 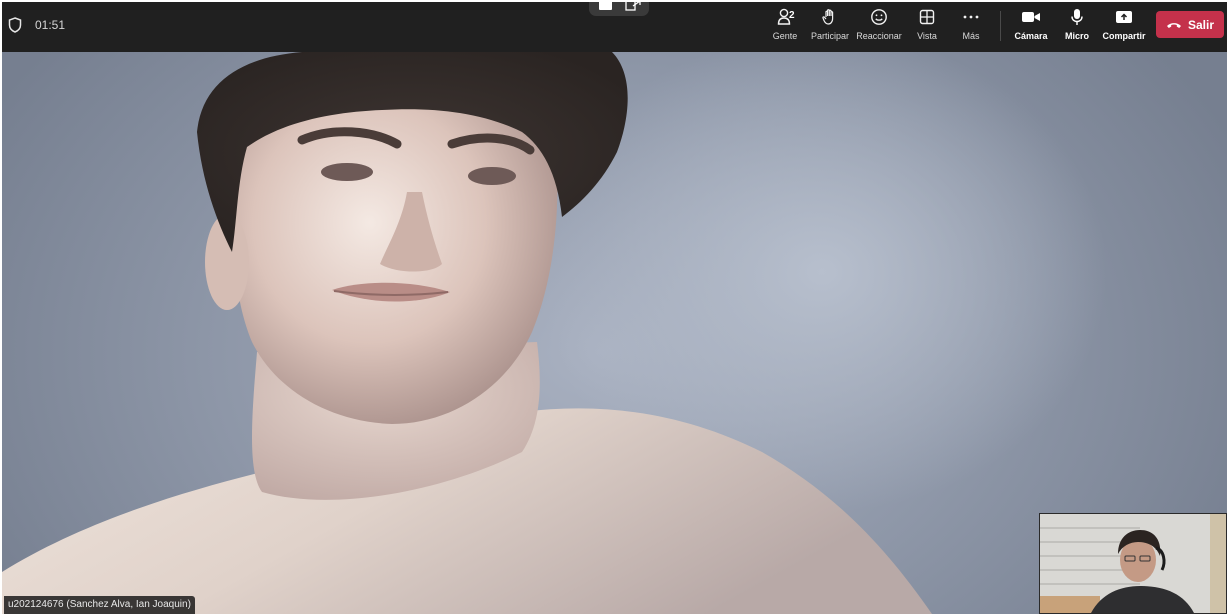 I want to click on ellipsis-icon, so click(x=971, y=17).